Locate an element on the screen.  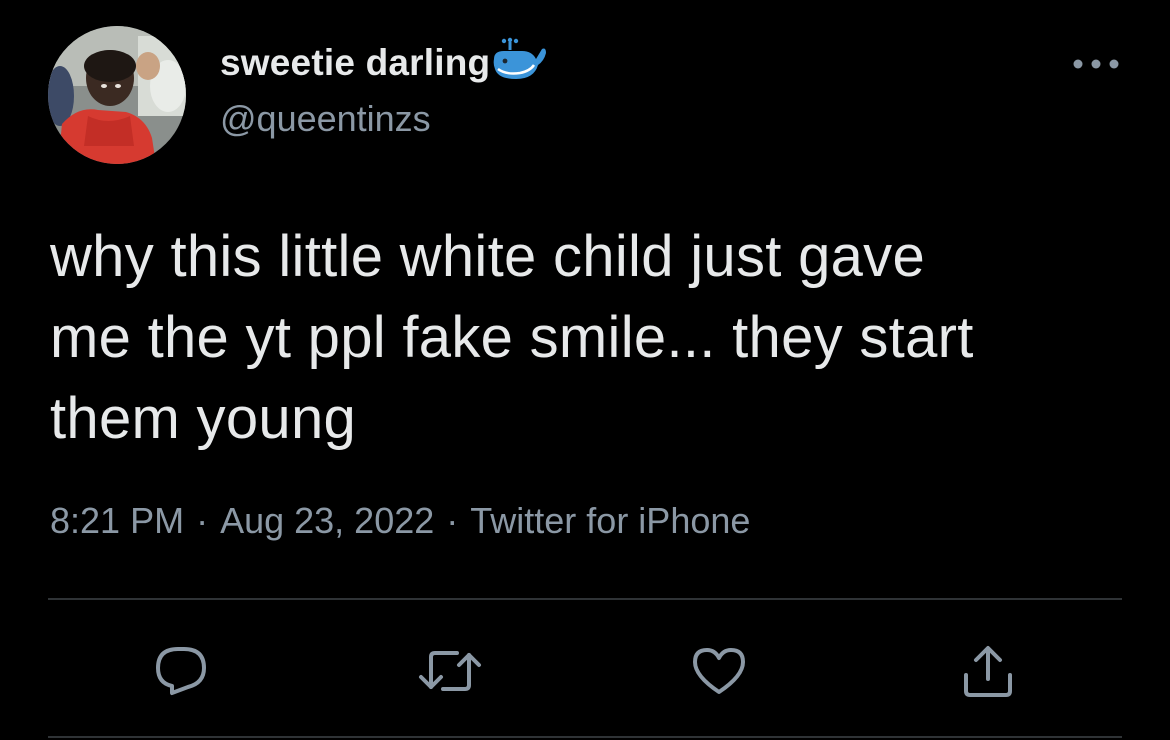
reply-button is located at coordinates (181, 671).